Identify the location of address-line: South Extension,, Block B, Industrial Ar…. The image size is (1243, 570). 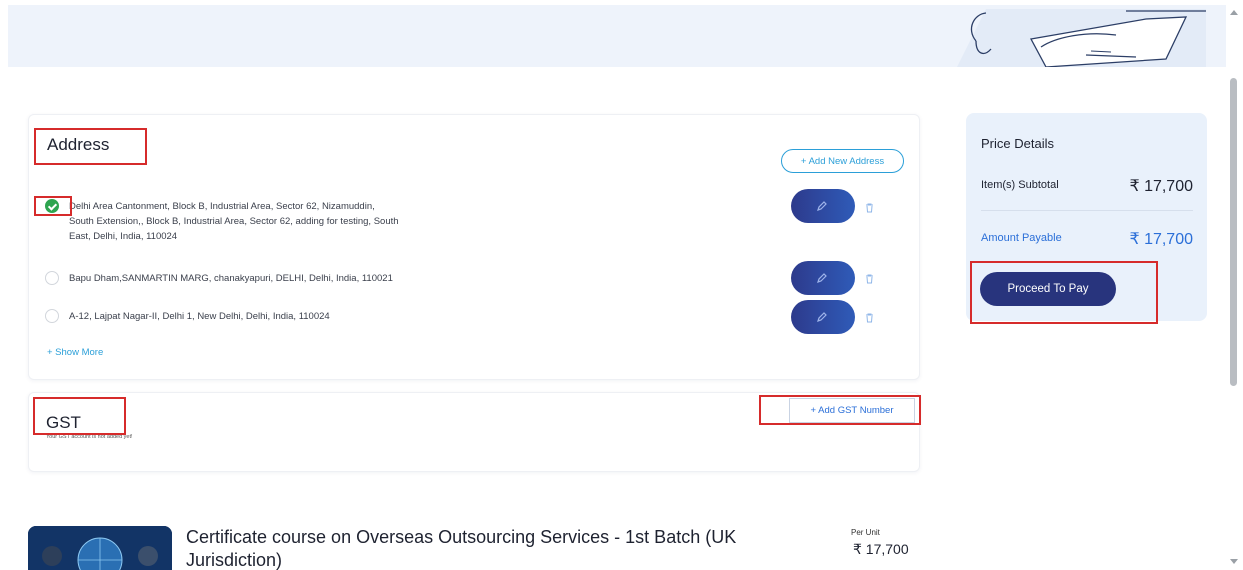
(234, 221).